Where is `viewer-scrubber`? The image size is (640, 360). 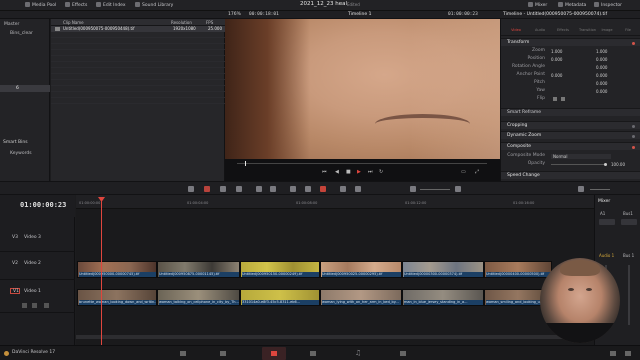
viewer-scrubber is located at coordinates (362, 163).